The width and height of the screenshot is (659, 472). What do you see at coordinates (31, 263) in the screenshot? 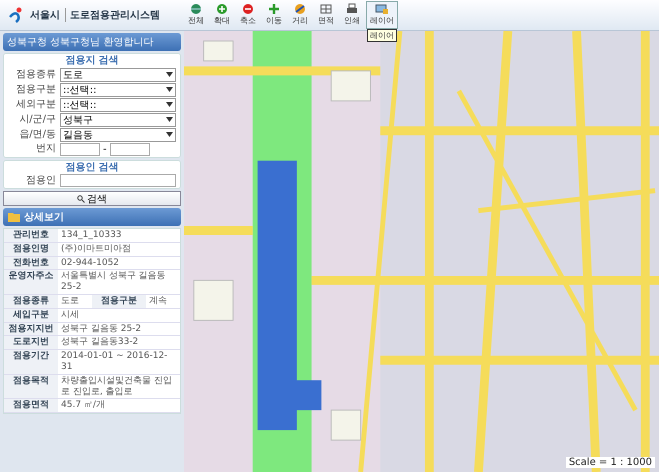
I see `table-label: 전화번호` at bounding box center [31, 263].